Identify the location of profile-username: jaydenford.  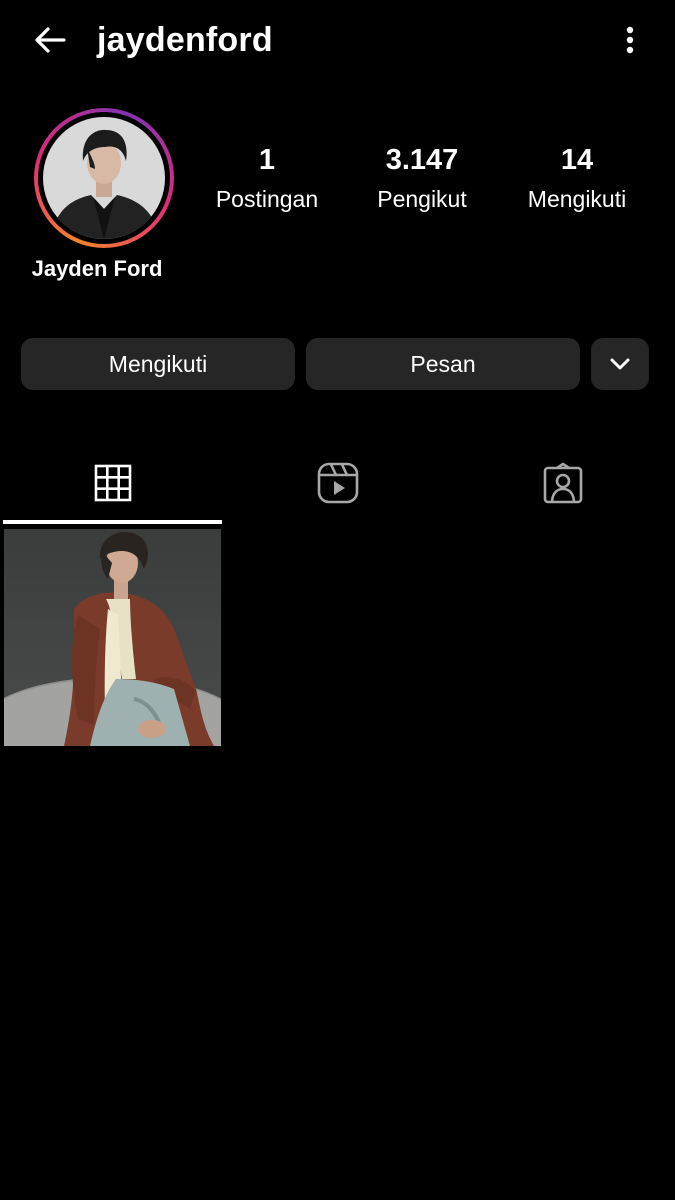
(185, 40).